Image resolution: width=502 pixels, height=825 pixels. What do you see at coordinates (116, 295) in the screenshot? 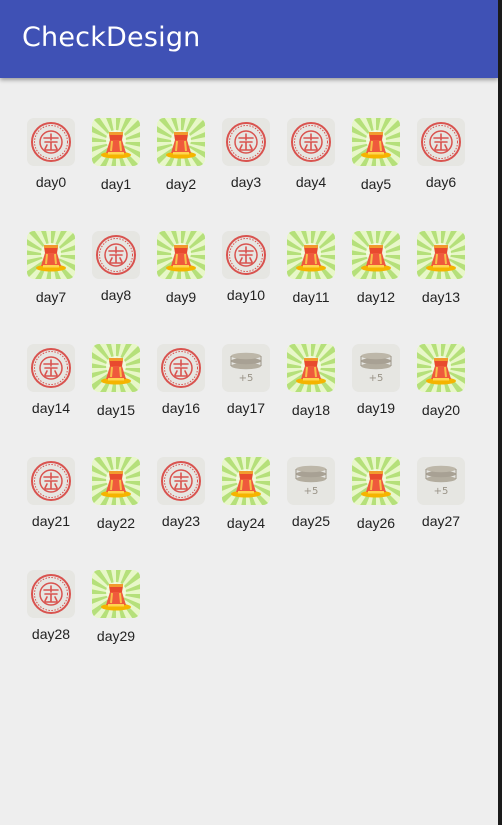
I see `day-label: day8` at bounding box center [116, 295].